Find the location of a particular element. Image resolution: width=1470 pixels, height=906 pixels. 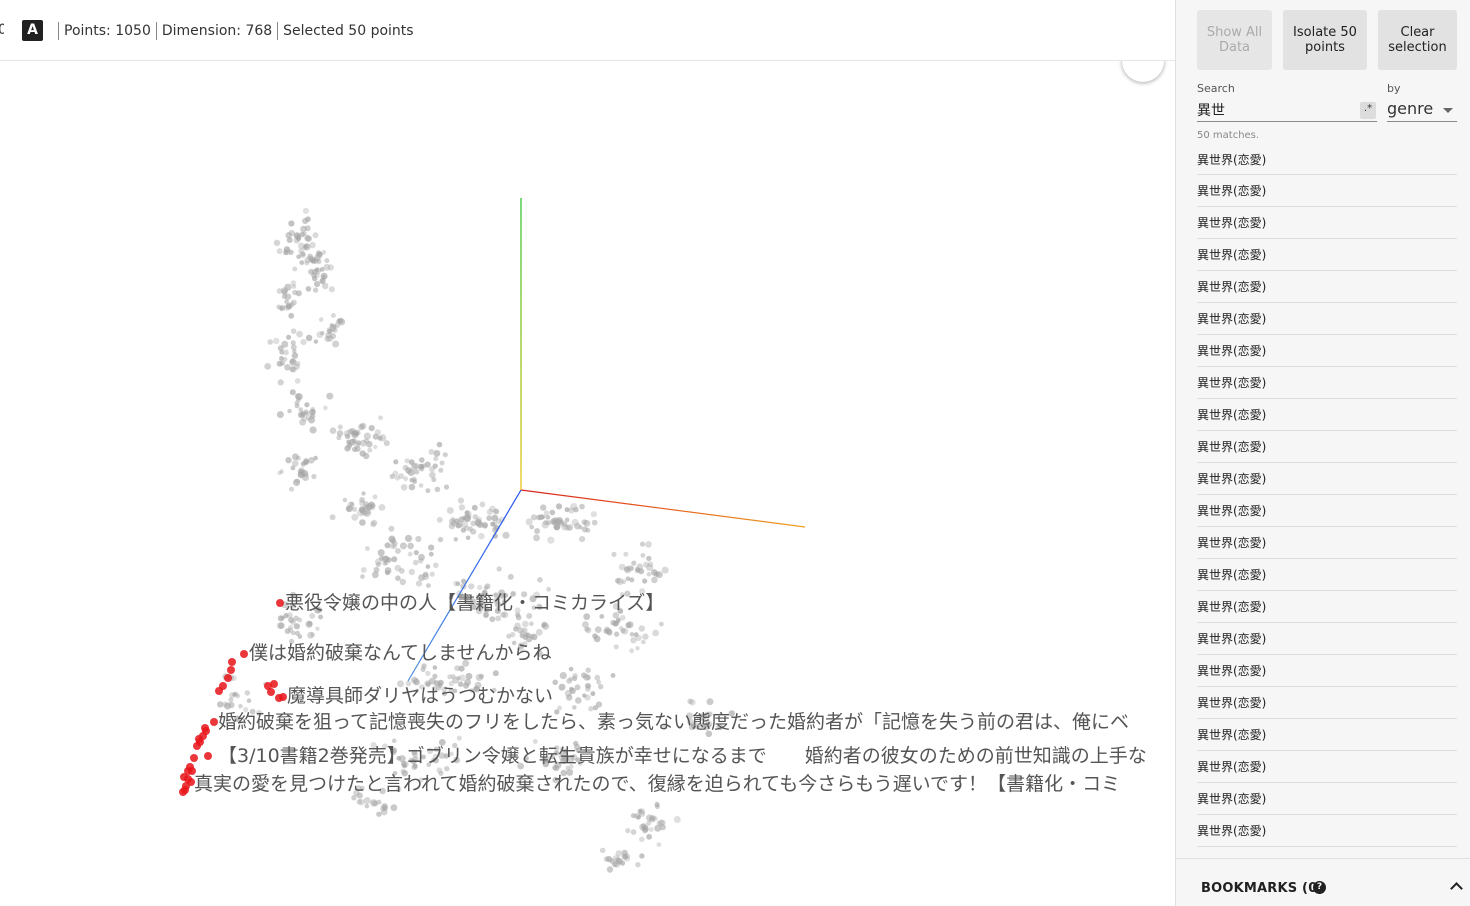

help-icon: ? is located at coordinates (1319, 887).